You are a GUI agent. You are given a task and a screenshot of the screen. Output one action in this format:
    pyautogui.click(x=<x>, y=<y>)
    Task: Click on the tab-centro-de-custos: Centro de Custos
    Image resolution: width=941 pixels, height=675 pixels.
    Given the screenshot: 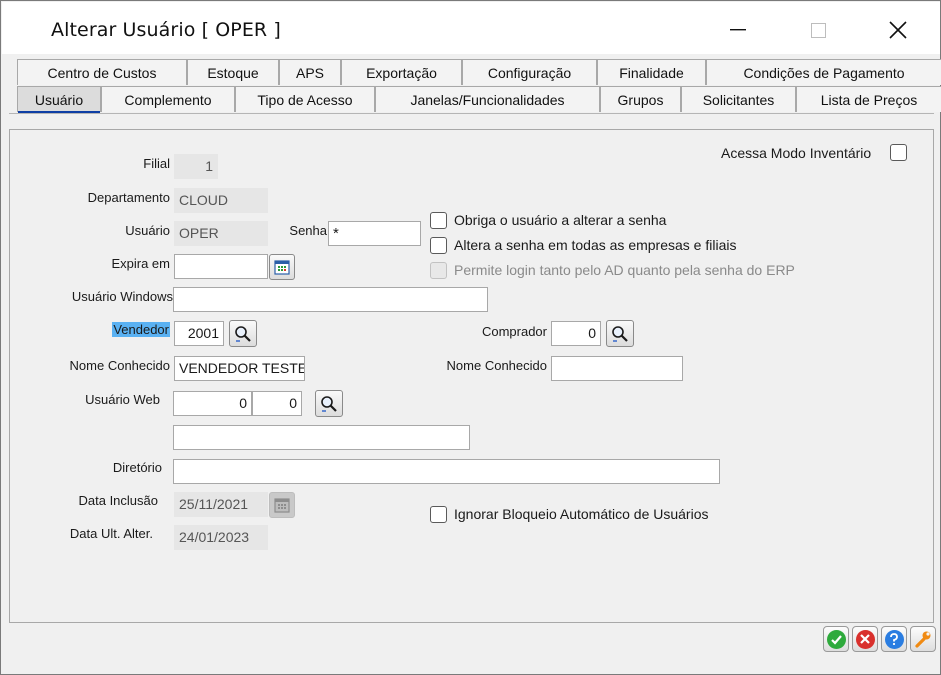 What is the action you would take?
    pyautogui.click(x=102, y=72)
    